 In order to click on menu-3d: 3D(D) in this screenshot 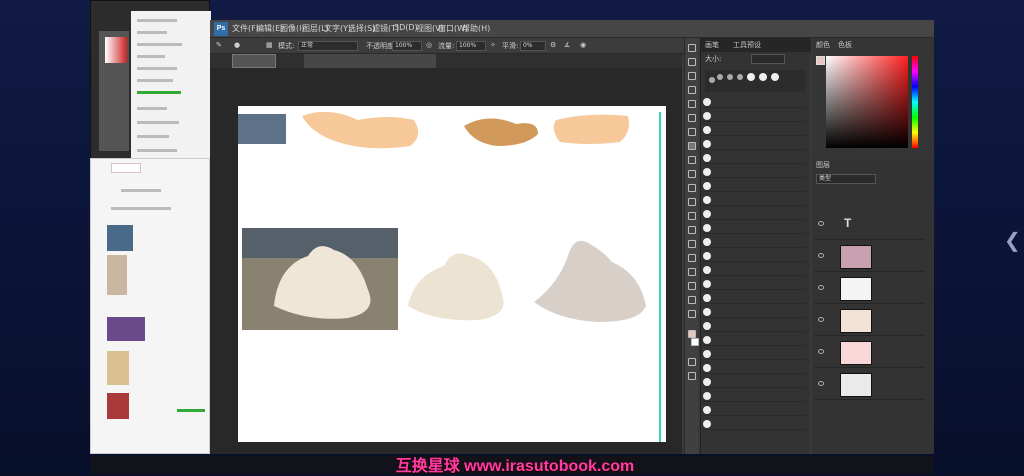, I will do `click(406, 27)`.